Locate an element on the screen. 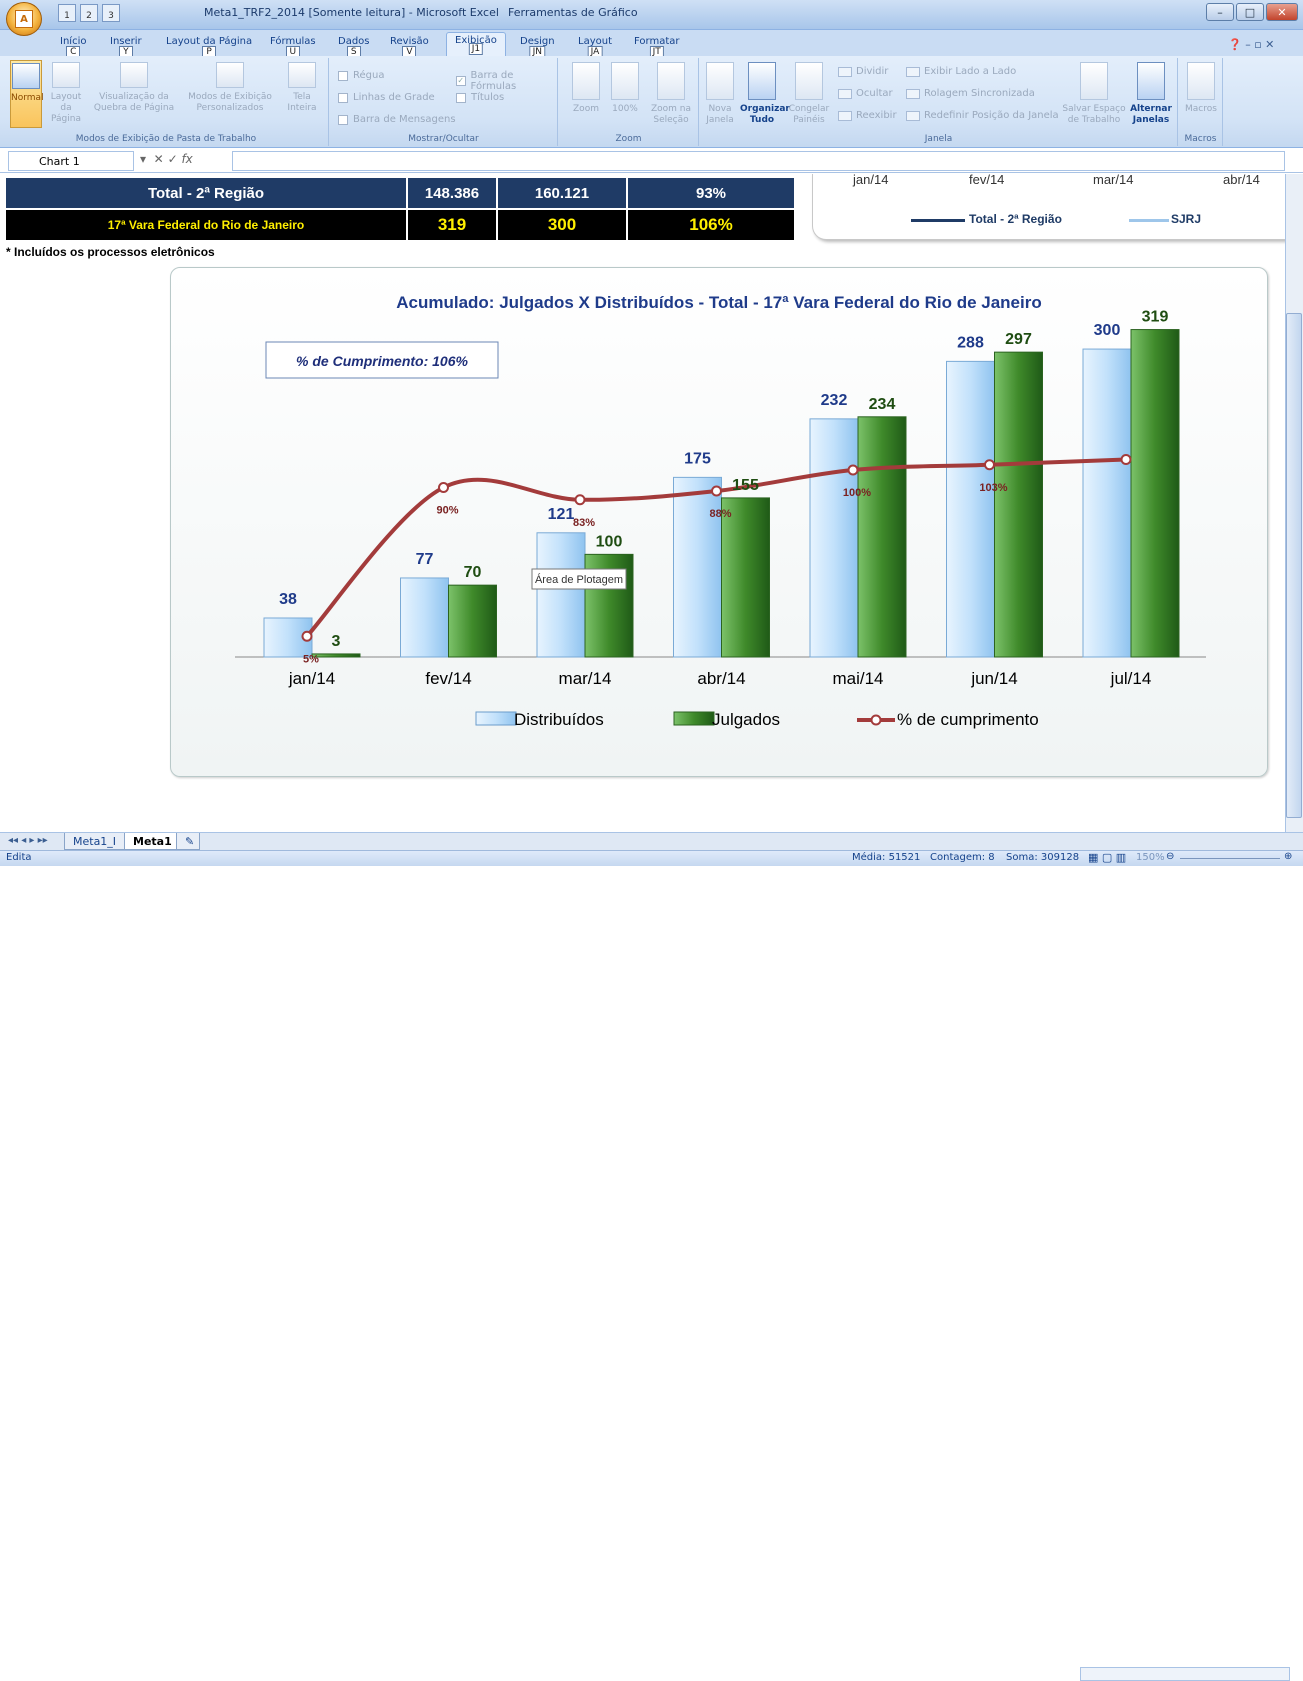  zoom-level: 150% is located at coordinates (1150, 857).